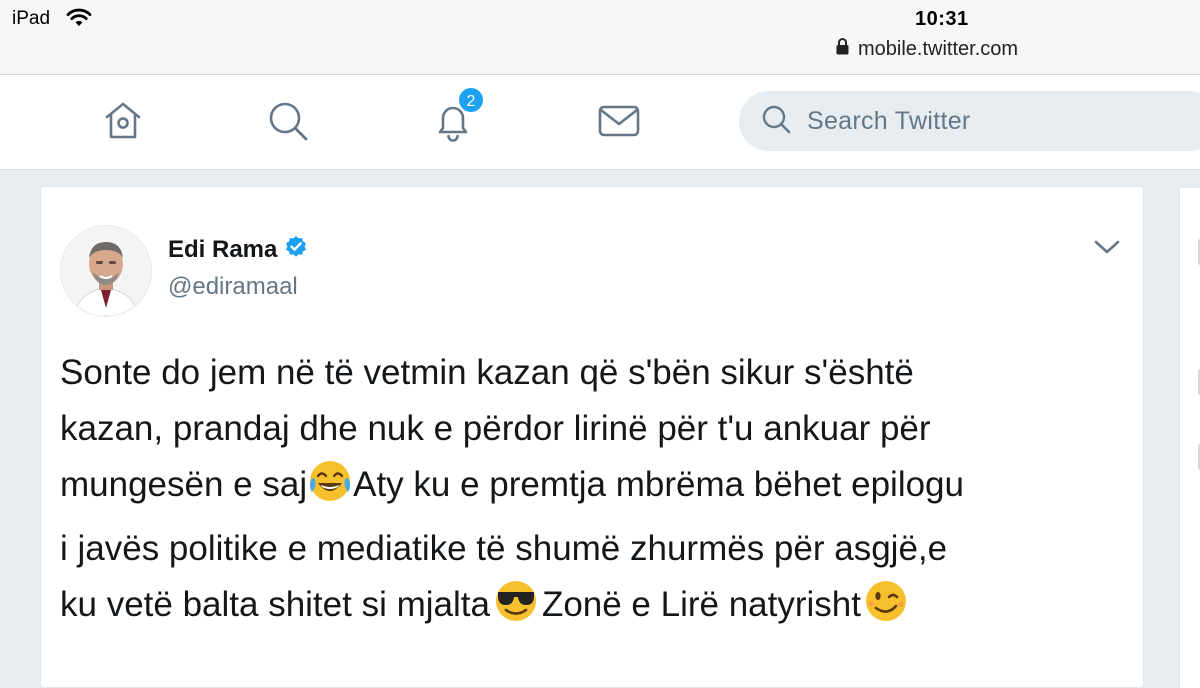 Image resolution: width=1200 pixels, height=688 pixels. I want to click on avatar, so click(106, 271).